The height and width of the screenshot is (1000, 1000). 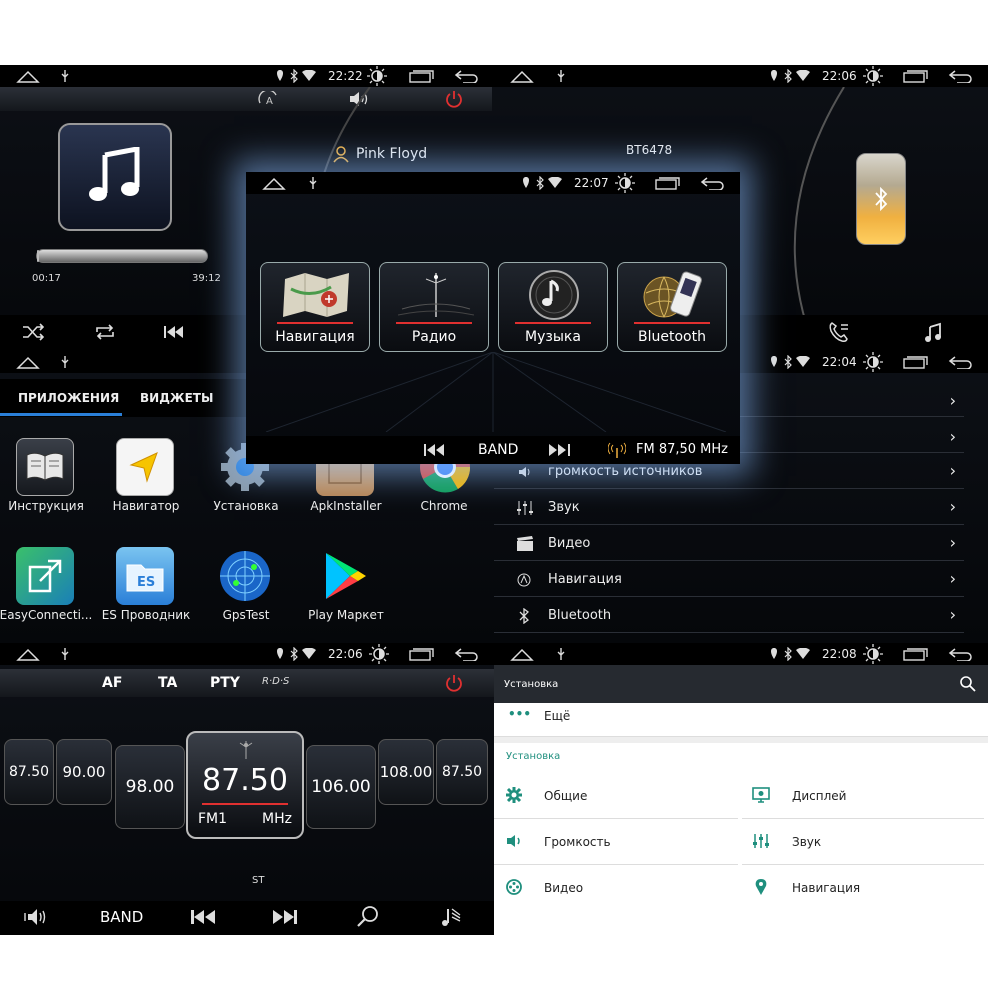 What do you see at coordinates (45, 576) in the screenshot?
I see `app-easyconnection` at bounding box center [45, 576].